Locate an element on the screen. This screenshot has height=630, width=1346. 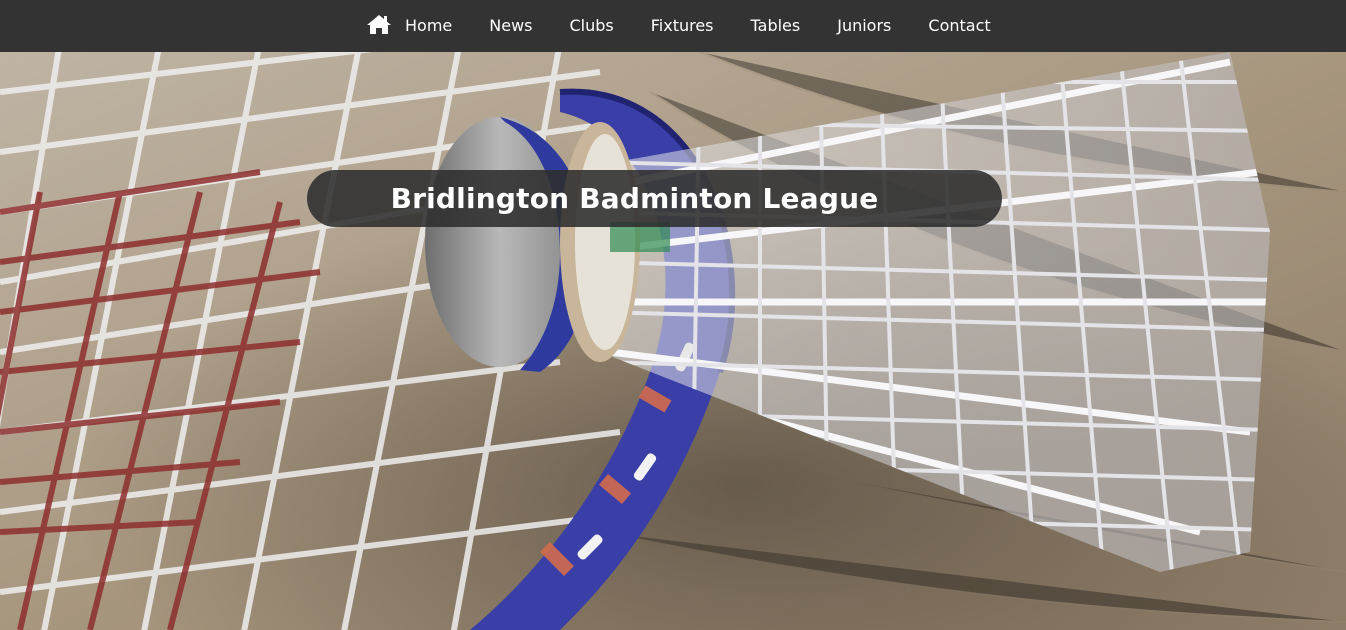
home-icon is located at coordinates (379, 24).